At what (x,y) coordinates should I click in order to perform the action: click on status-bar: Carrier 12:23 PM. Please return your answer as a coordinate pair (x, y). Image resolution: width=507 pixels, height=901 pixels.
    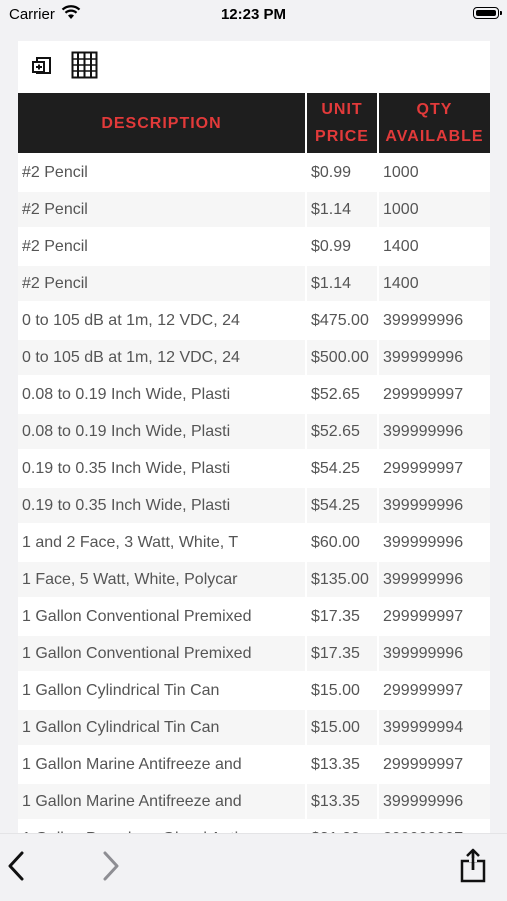
    Looking at the image, I should click on (253, 15).